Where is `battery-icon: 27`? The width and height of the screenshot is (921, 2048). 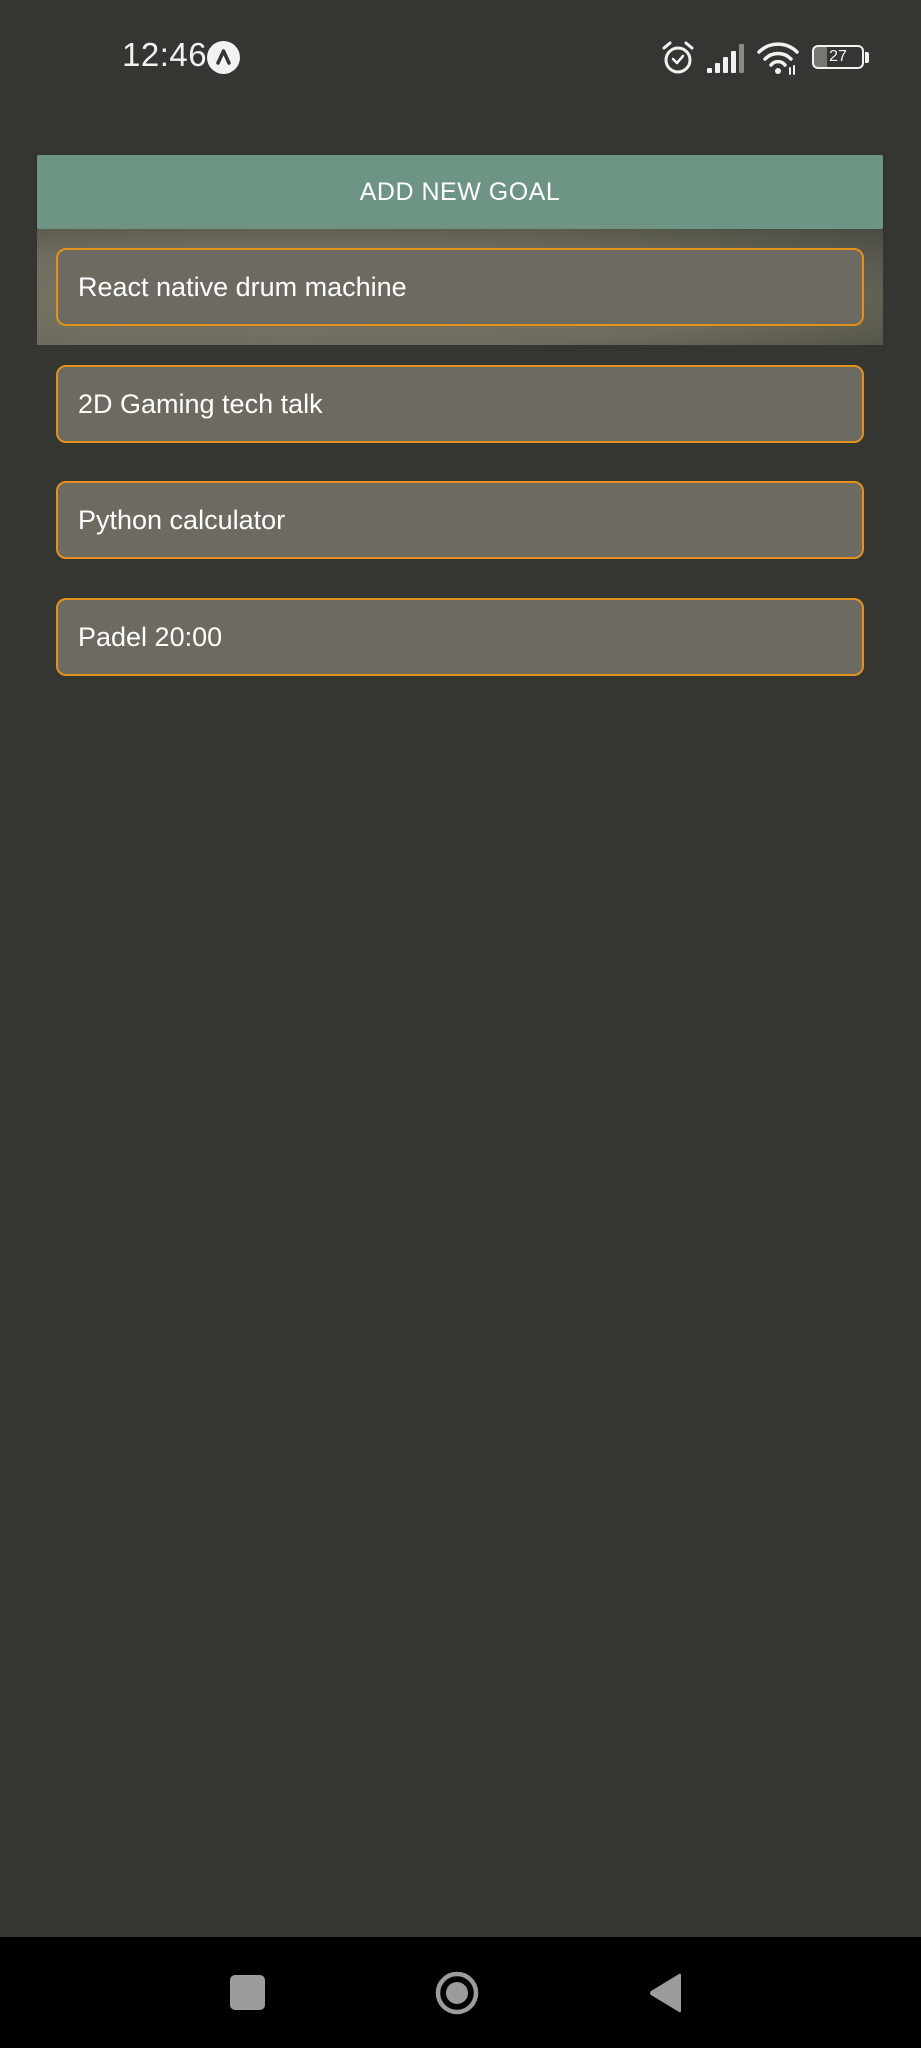
battery-icon: 27 is located at coordinates (838, 57).